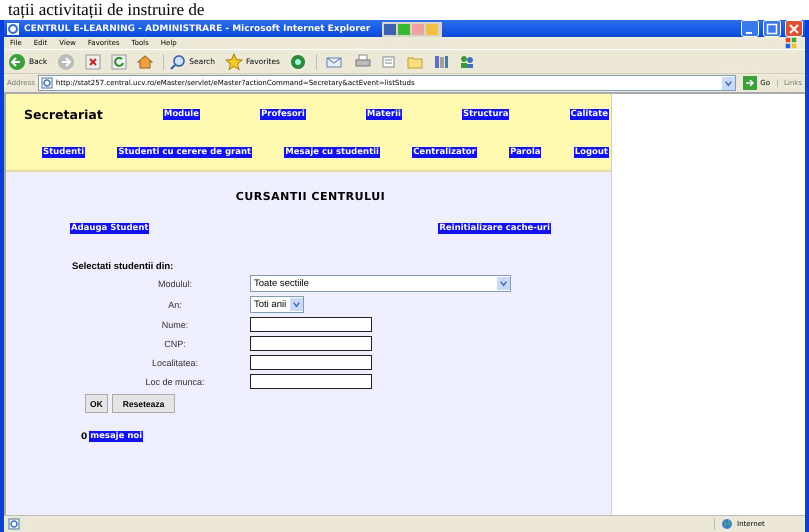 The width and height of the screenshot is (809, 532). Describe the element at coordinates (178, 62) in the screenshot. I see `search-icon` at that location.